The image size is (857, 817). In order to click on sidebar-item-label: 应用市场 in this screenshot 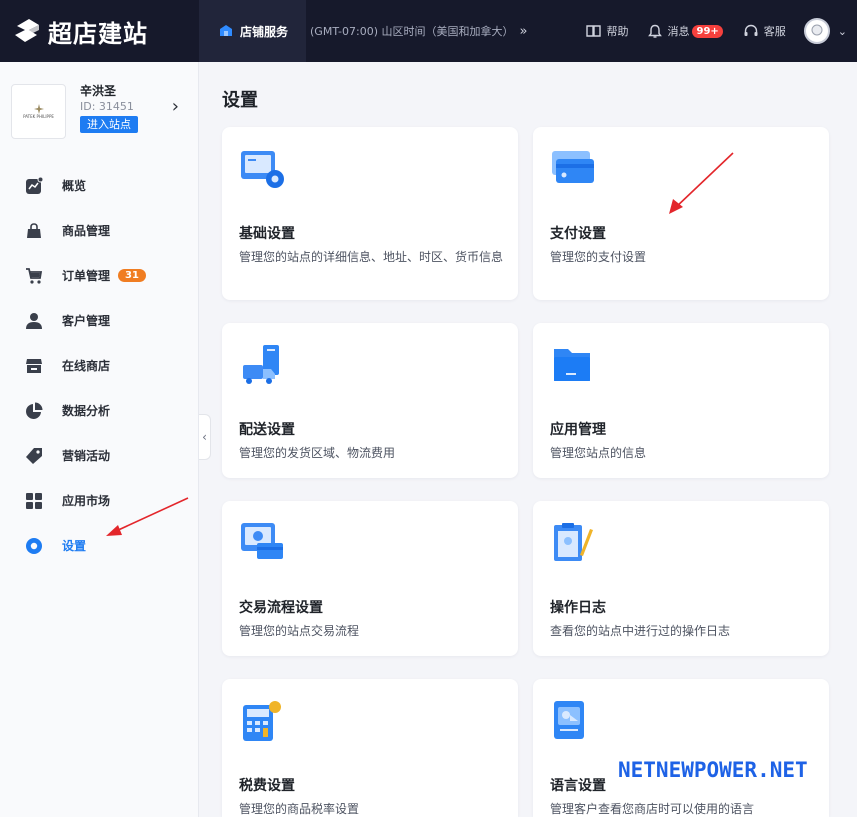, I will do `click(86, 501)`.